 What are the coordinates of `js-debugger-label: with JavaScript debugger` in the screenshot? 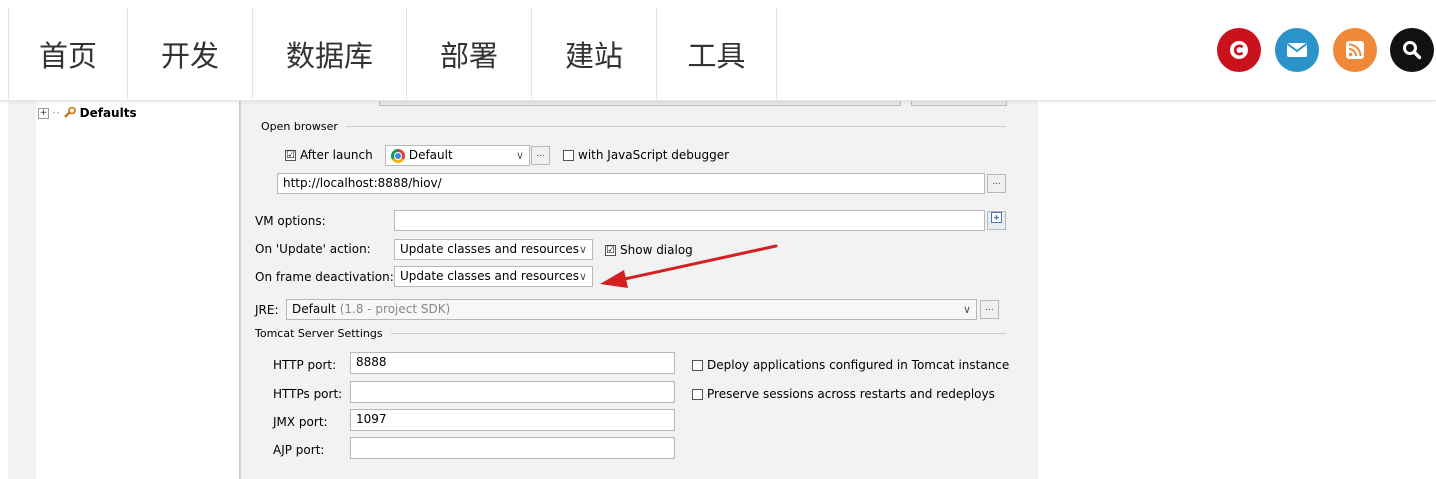 It's located at (654, 155).